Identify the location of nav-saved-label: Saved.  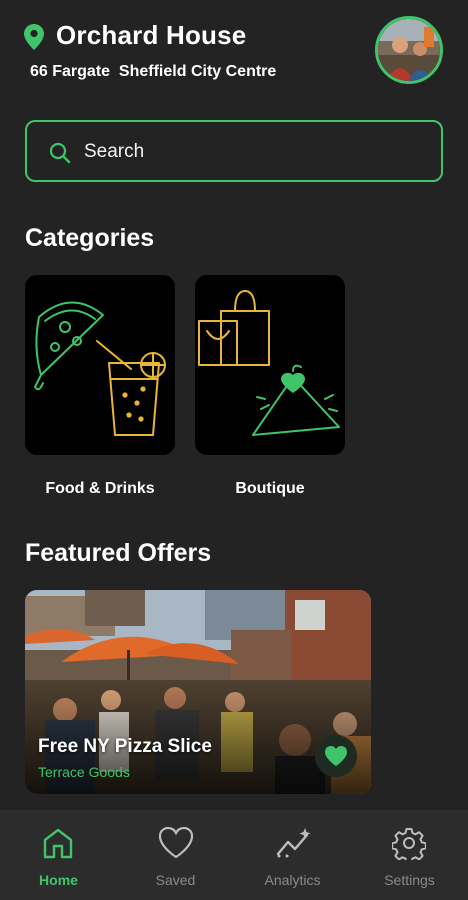
(175, 880).